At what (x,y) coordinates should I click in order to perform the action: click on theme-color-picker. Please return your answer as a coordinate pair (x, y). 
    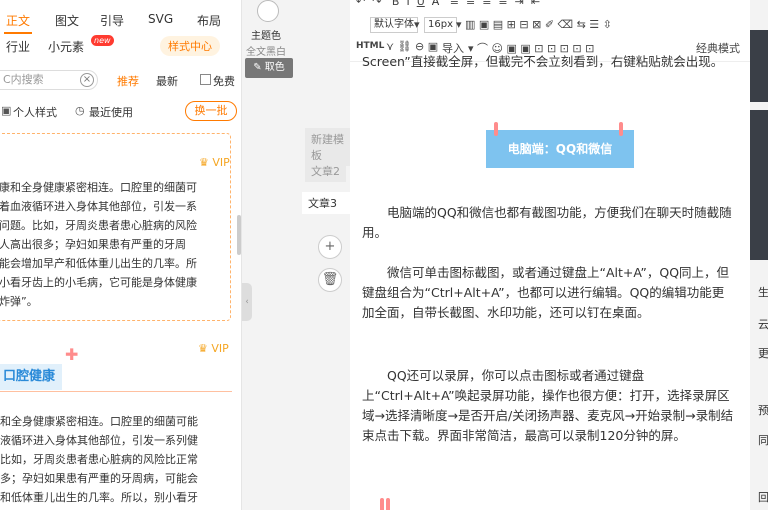
    Looking at the image, I should click on (268, 11).